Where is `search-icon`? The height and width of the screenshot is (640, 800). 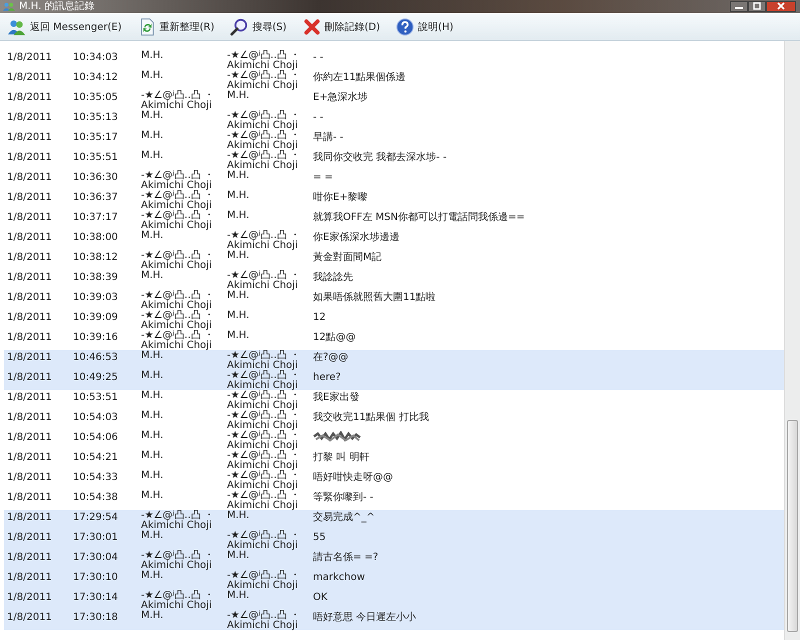
search-icon is located at coordinates (239, 27).